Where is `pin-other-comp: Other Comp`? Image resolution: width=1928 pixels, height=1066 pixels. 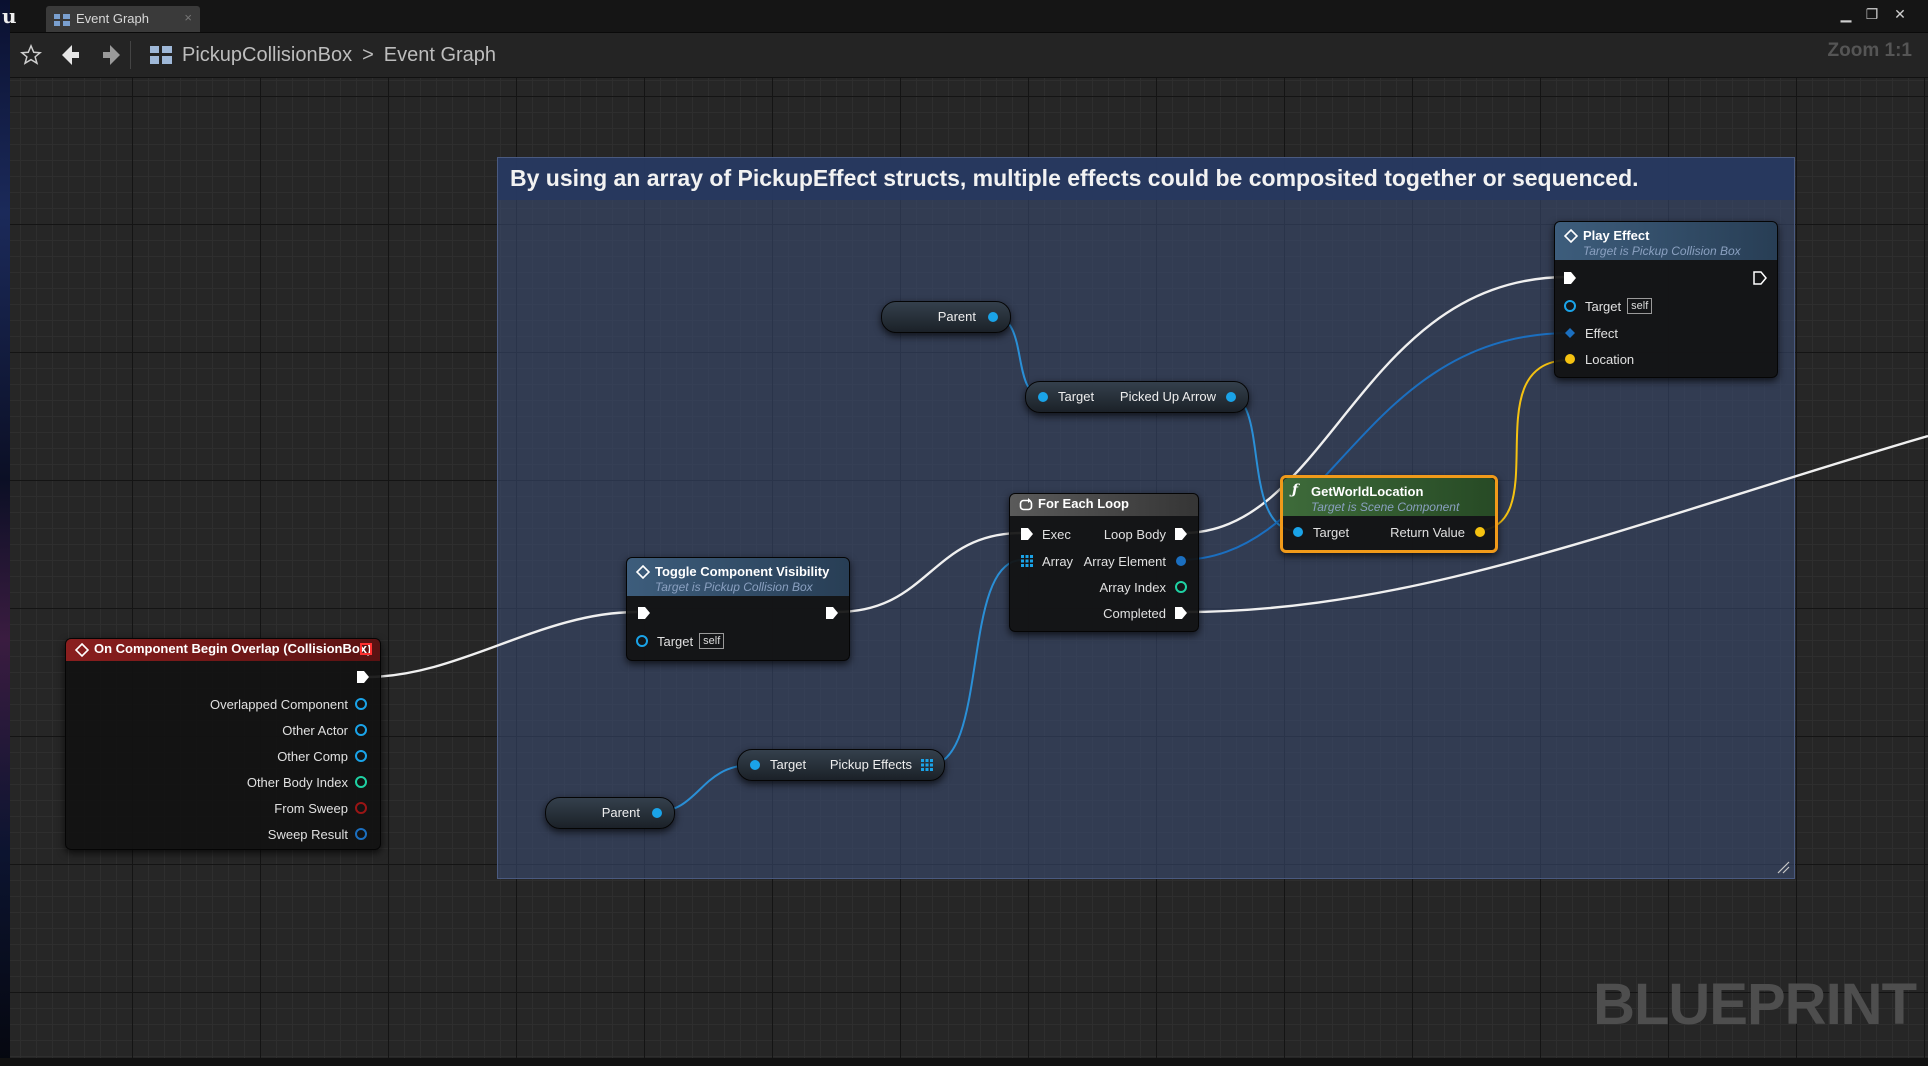 pin-other-comp: Other Comp is located at coordinates (322, 756).